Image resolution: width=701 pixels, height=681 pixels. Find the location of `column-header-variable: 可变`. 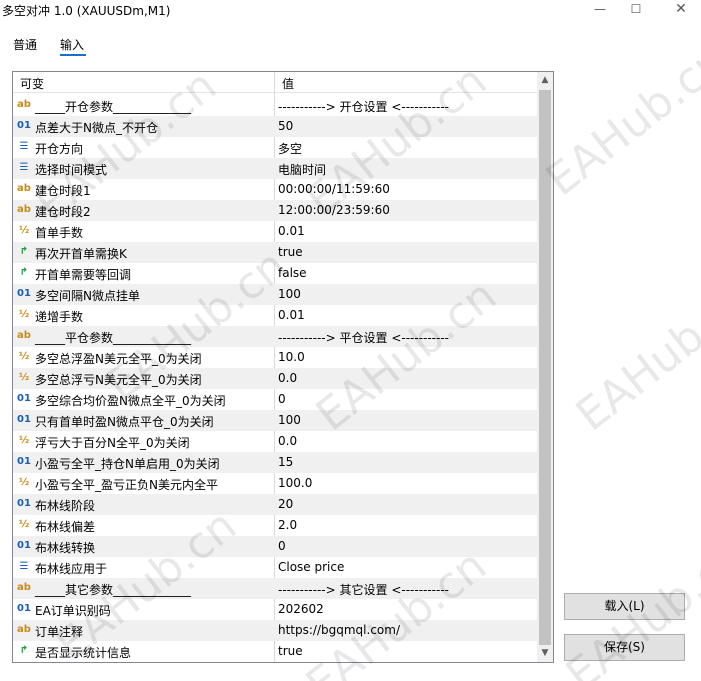

column-header-variable: 可变 is located at coordinates (32, 83).